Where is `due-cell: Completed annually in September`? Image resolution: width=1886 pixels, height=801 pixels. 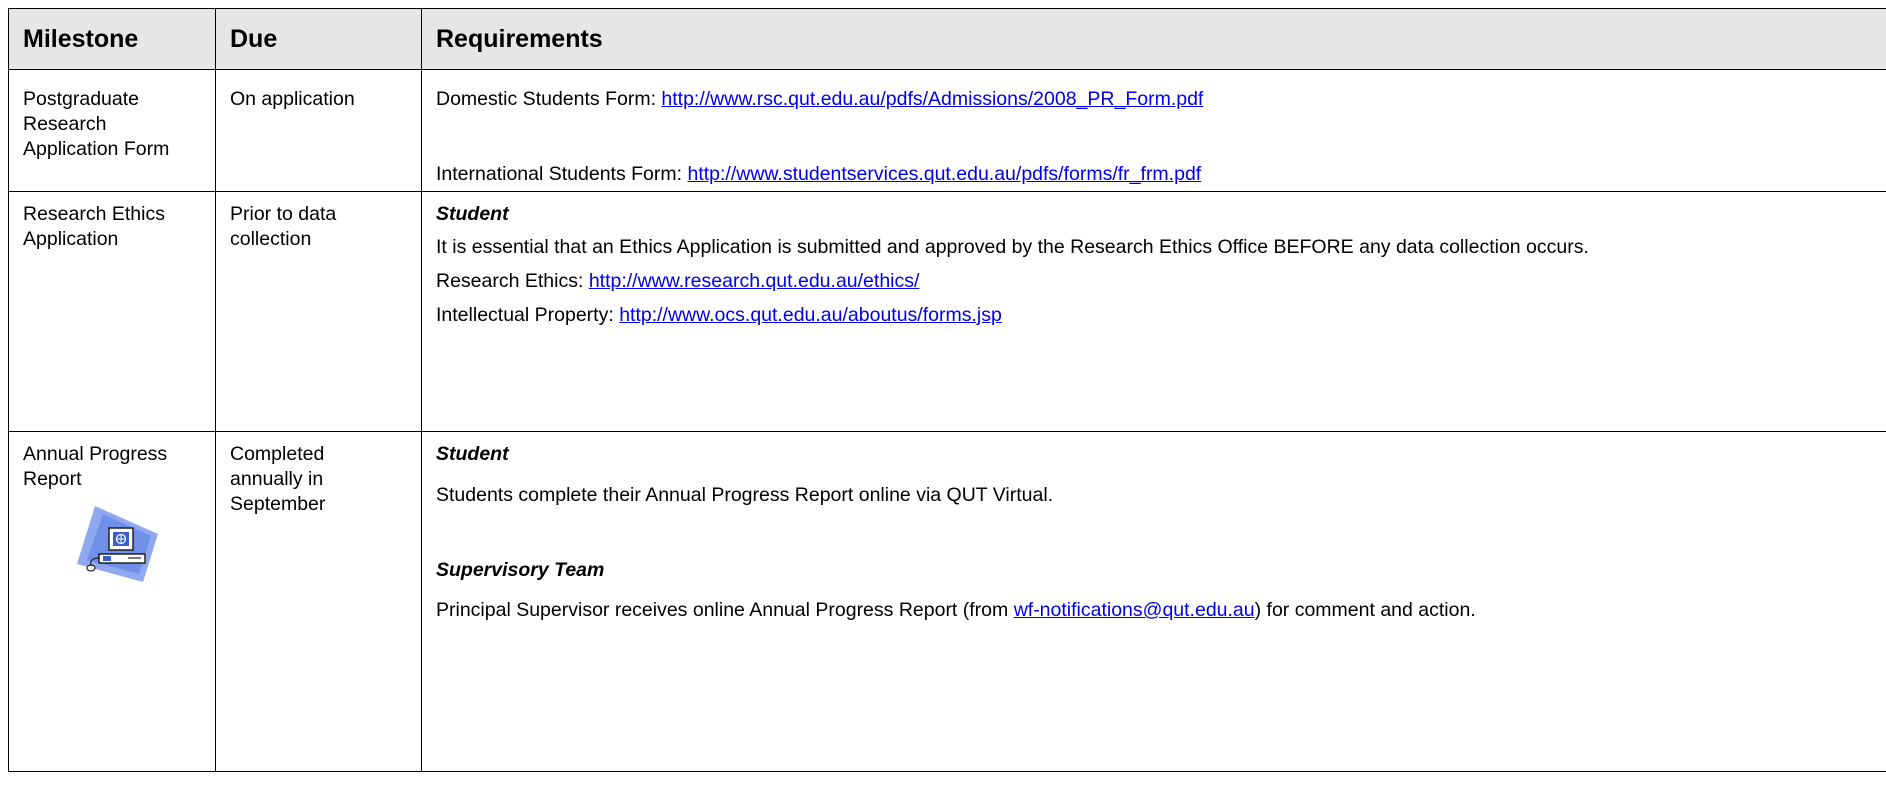 due-cell: Completed annually in September is located at coordinates (318, 601).